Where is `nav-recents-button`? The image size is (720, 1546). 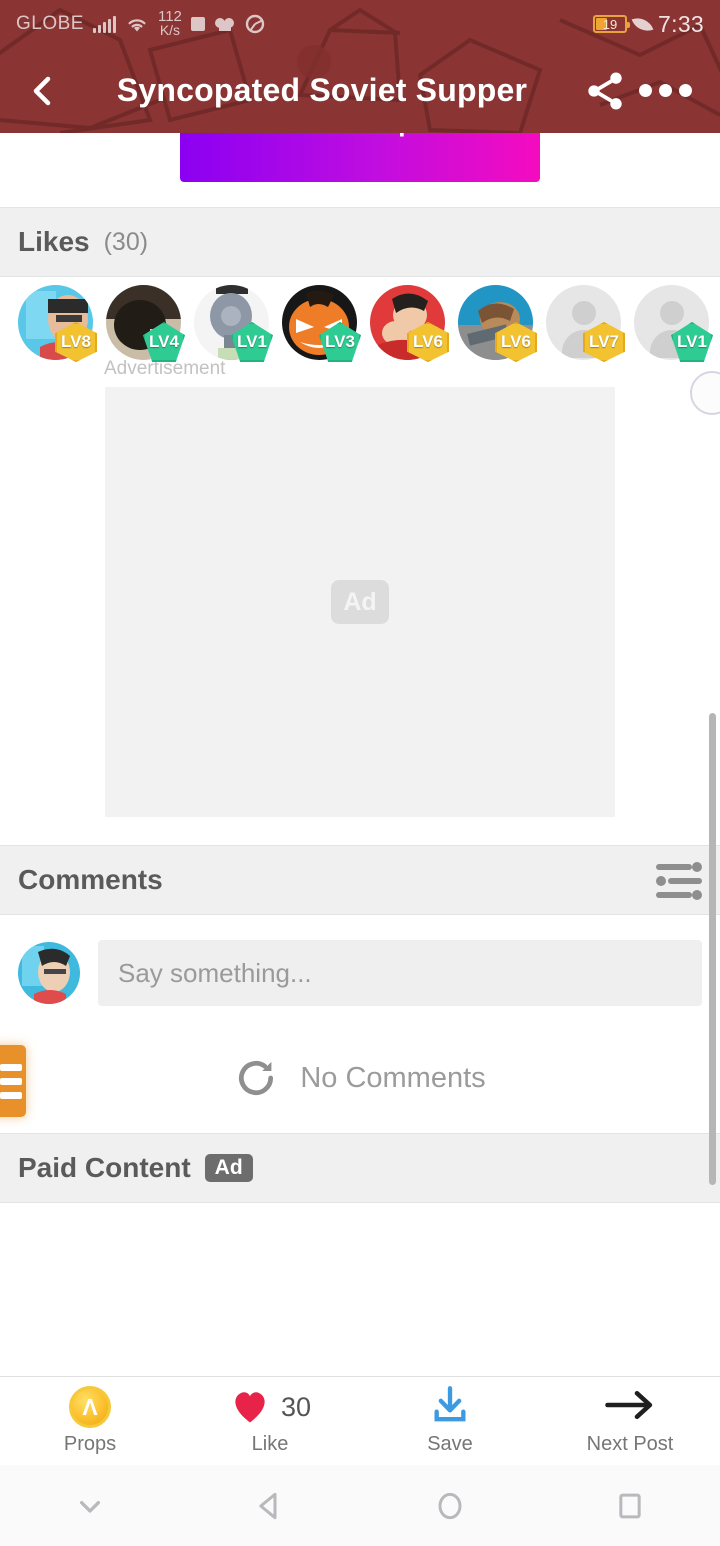
nav-recents-button is located at coordinates (630, 1506).